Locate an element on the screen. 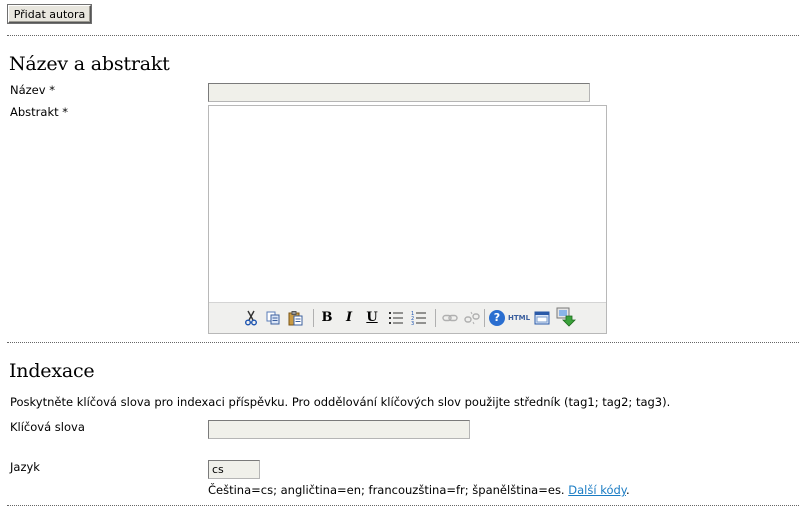 This screenshot has width=800, height=514. underline-icon: U is located at coordinates (372, 318).